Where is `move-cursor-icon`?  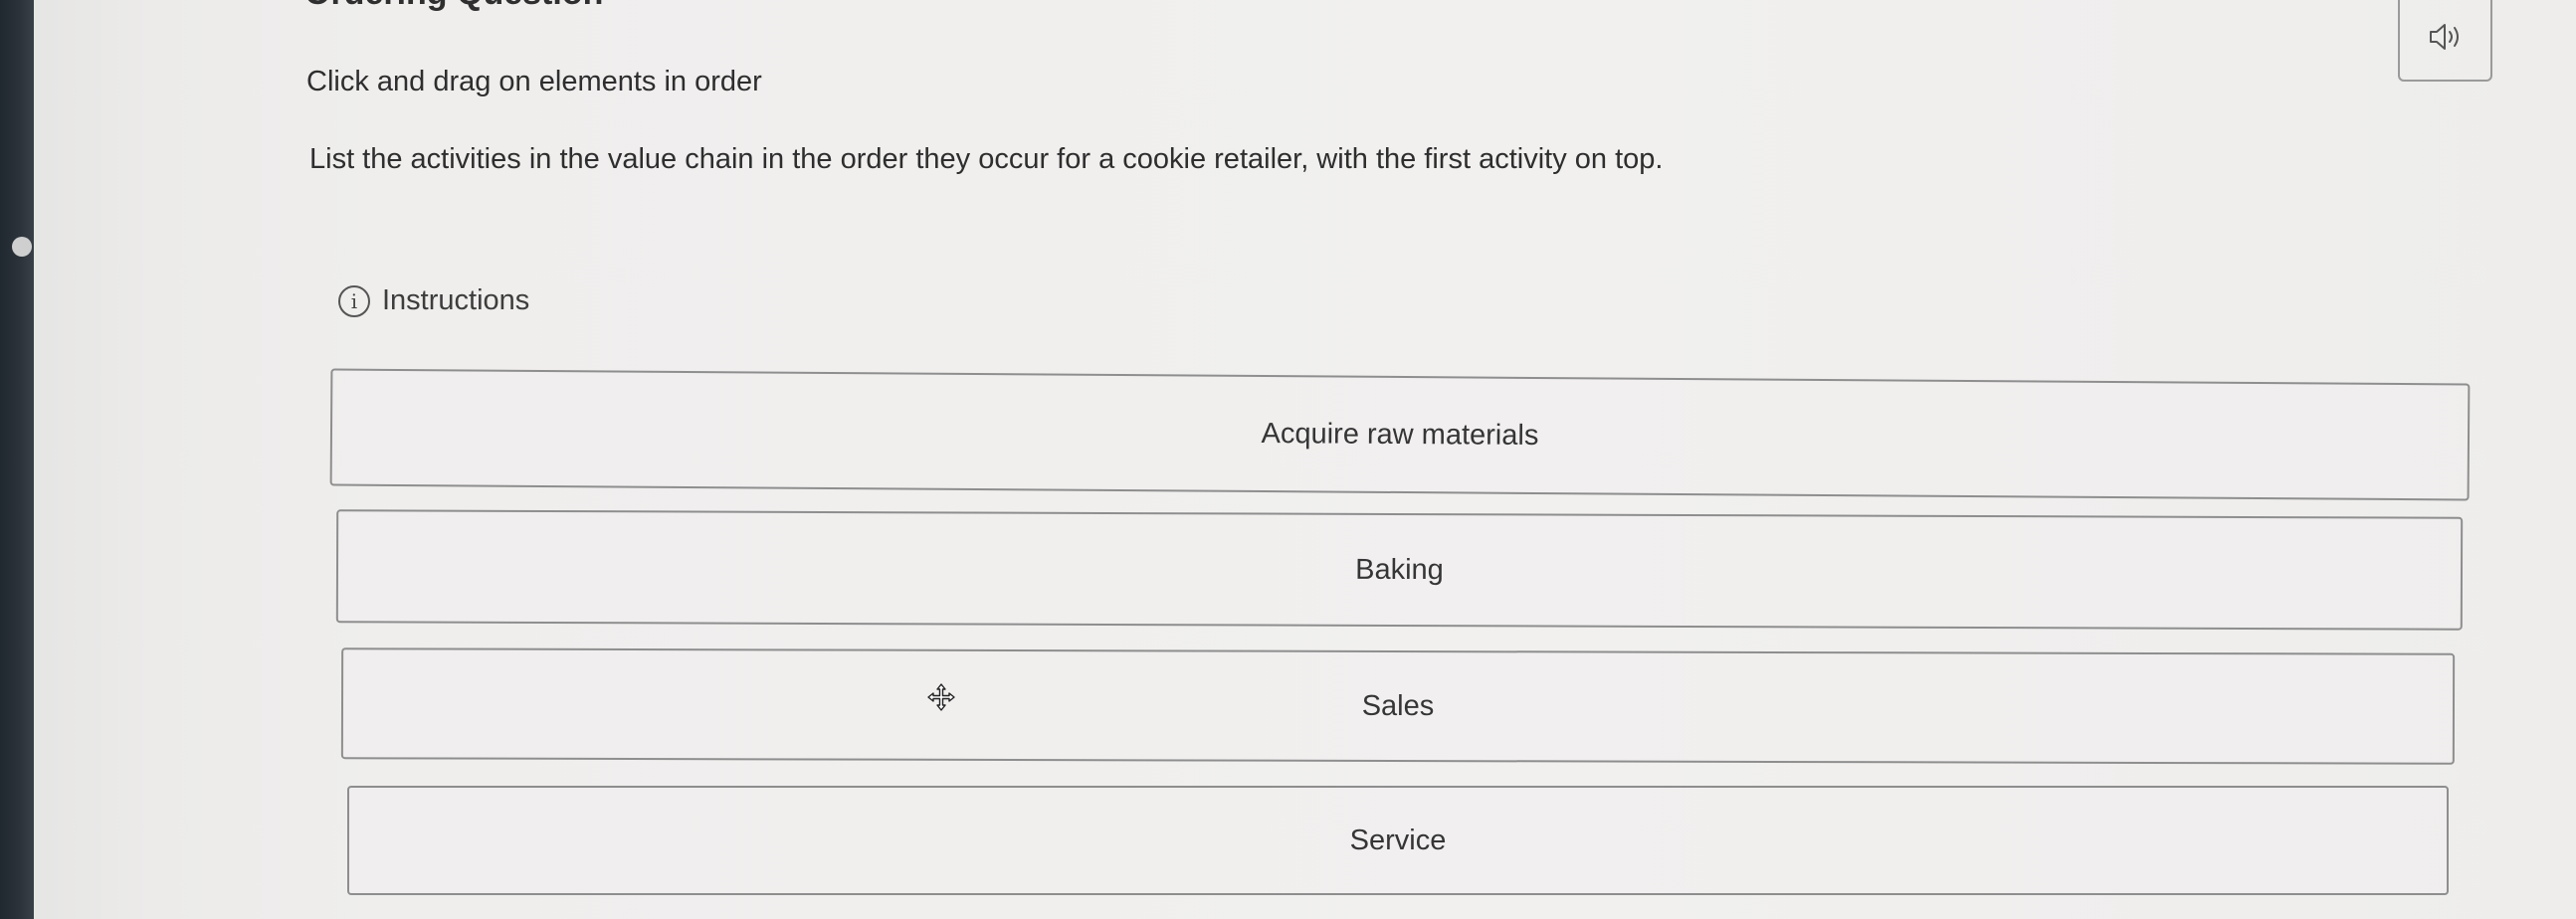
move-cursor-icon is located at coordinates (941, 697).